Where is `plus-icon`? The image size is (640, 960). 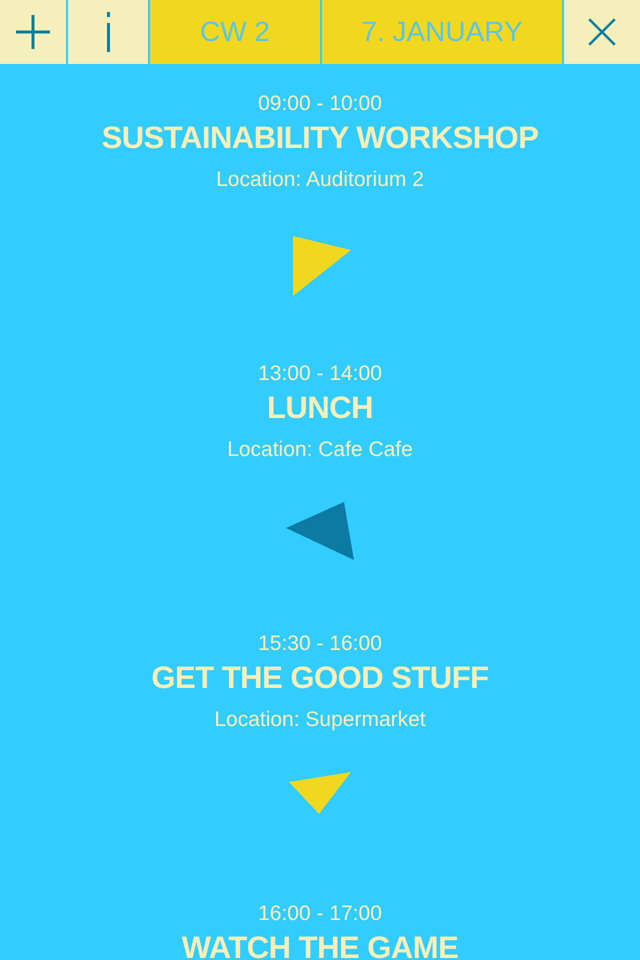
plus-icon is located at coordinates (33, 32).